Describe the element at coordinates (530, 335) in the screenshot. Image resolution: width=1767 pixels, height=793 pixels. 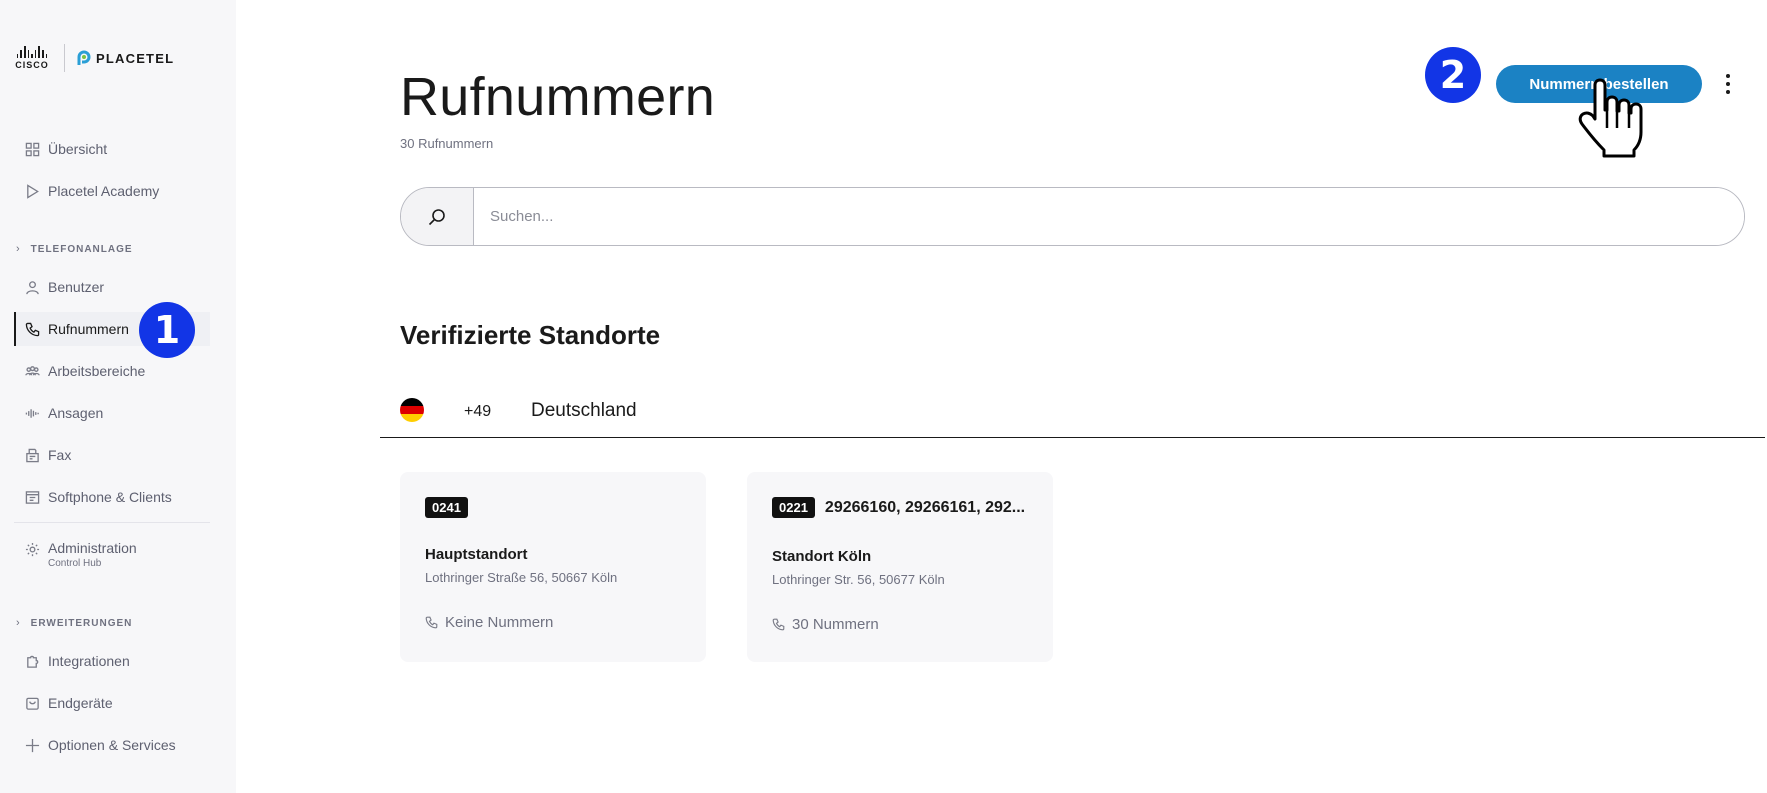
I see `locations-title: Verifizierte Standorte` at that location.